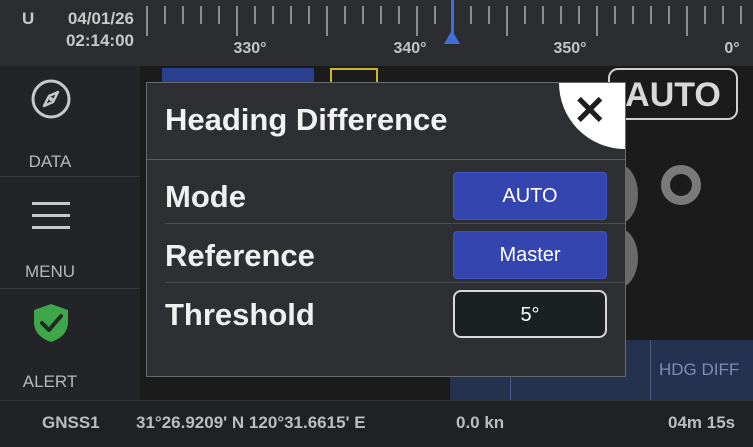  What do you see at coordinates (51, 99) in the screenshot?
I see `compass-icon` at bounding box center [51, 99].